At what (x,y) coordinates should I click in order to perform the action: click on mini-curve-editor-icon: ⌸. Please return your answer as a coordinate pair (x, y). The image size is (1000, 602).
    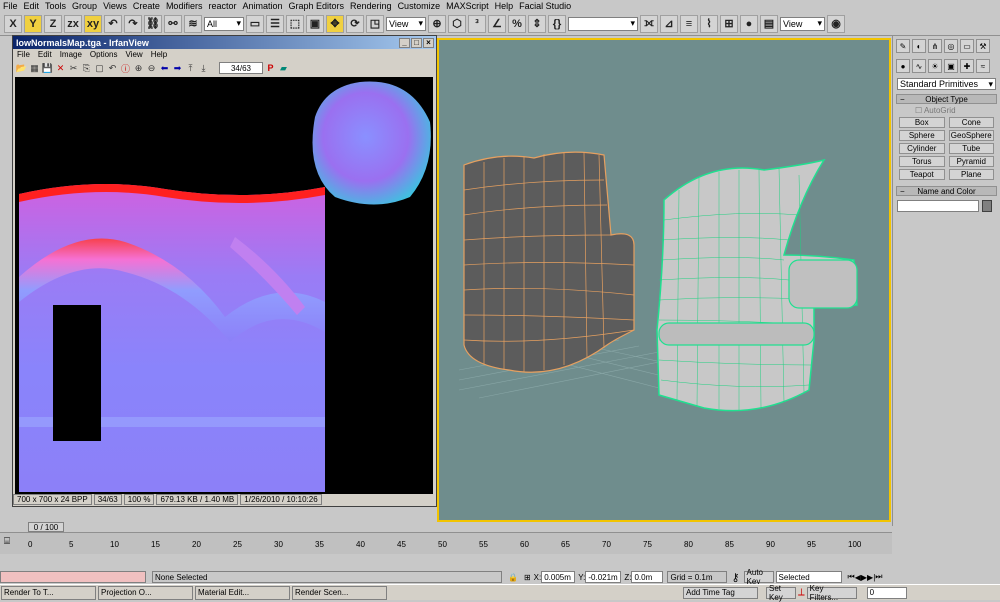
    Looking at the image, I should click on (7, 541).